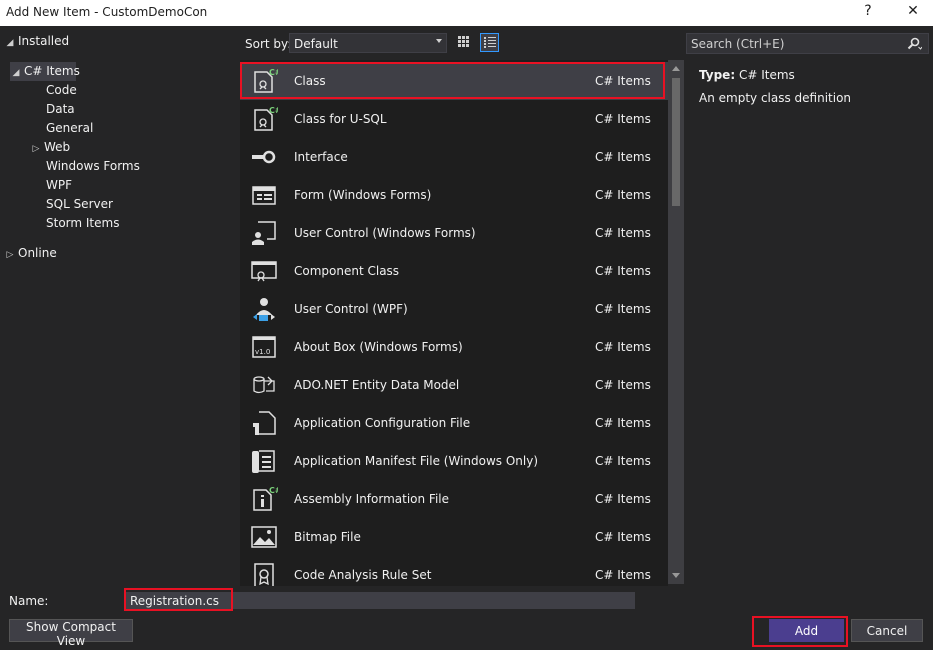  Describe the element at coordinates (264, 574) in the screenshot. I see `rule-set-icon` at that location.